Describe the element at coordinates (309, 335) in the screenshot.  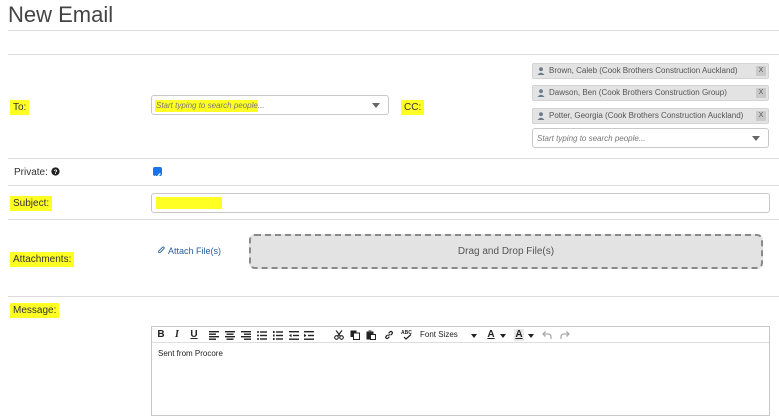
I see `indent-icon` at that location.